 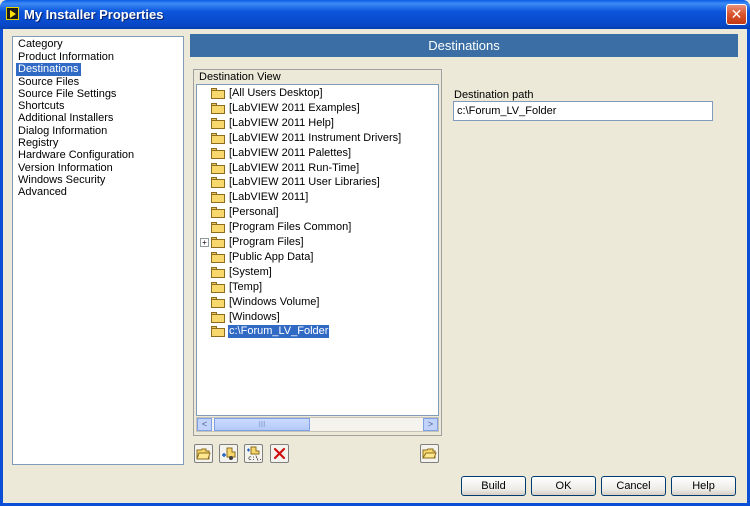 I want to click on category-item: Dialog Information, so click(x=98, y=131).